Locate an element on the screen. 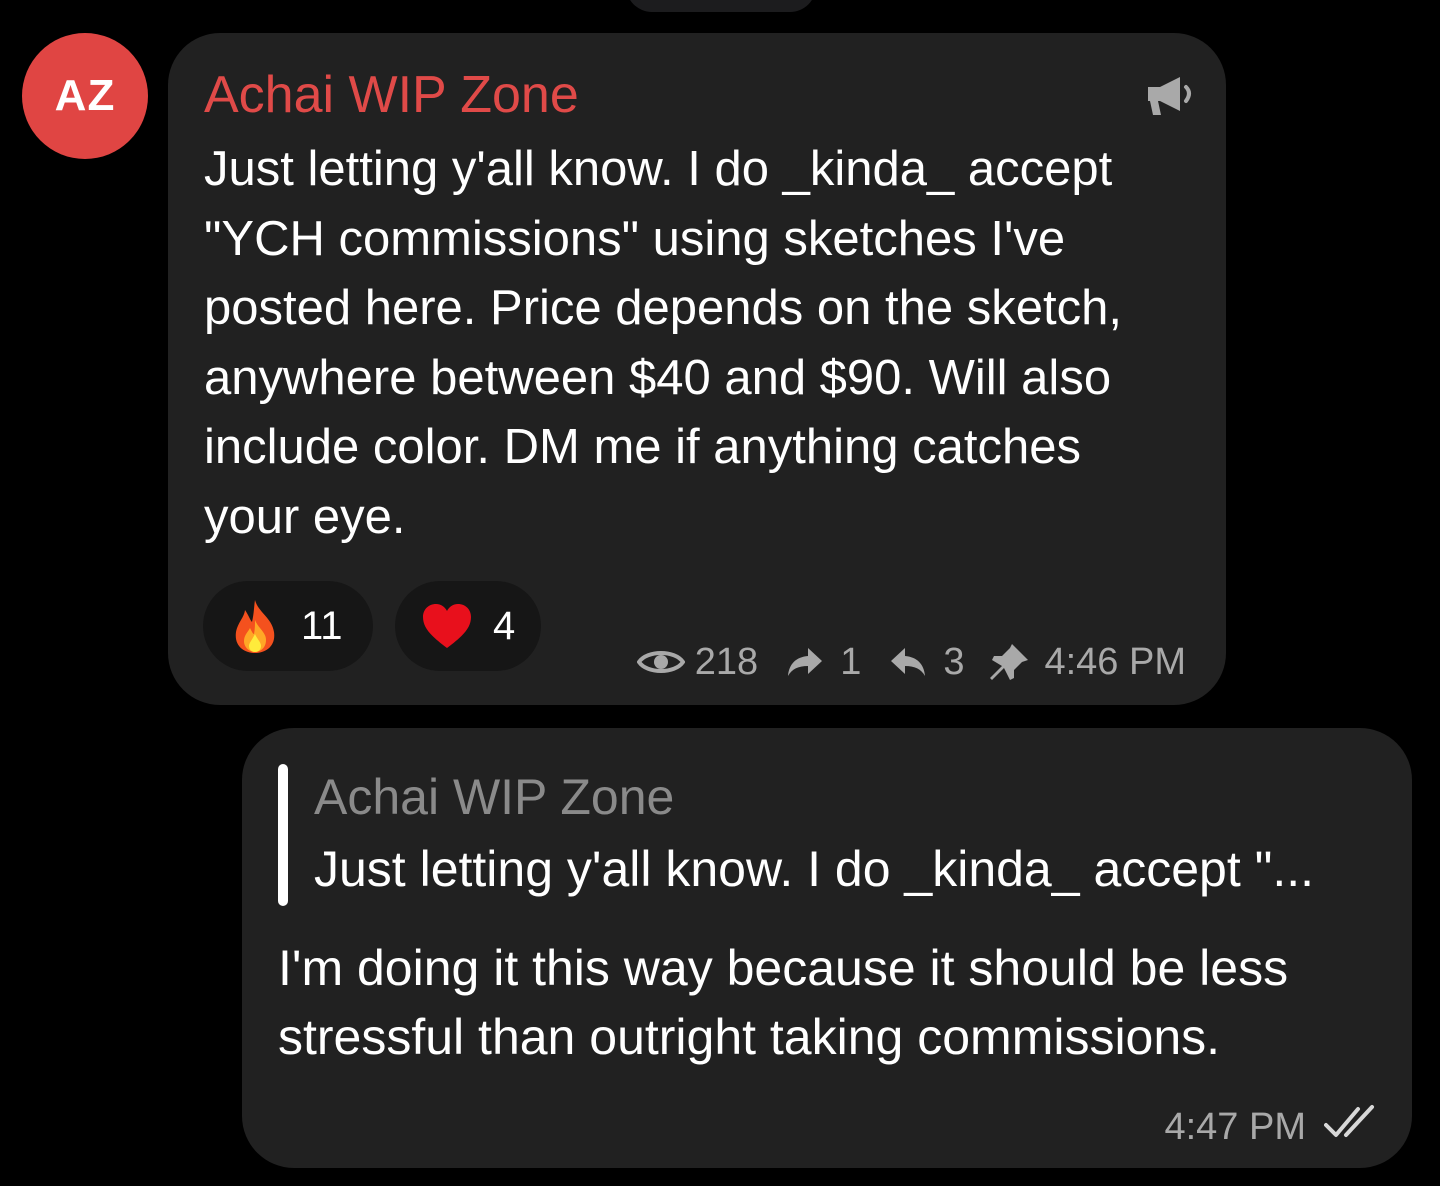  fire-icon is located at coordinates (255, 626).